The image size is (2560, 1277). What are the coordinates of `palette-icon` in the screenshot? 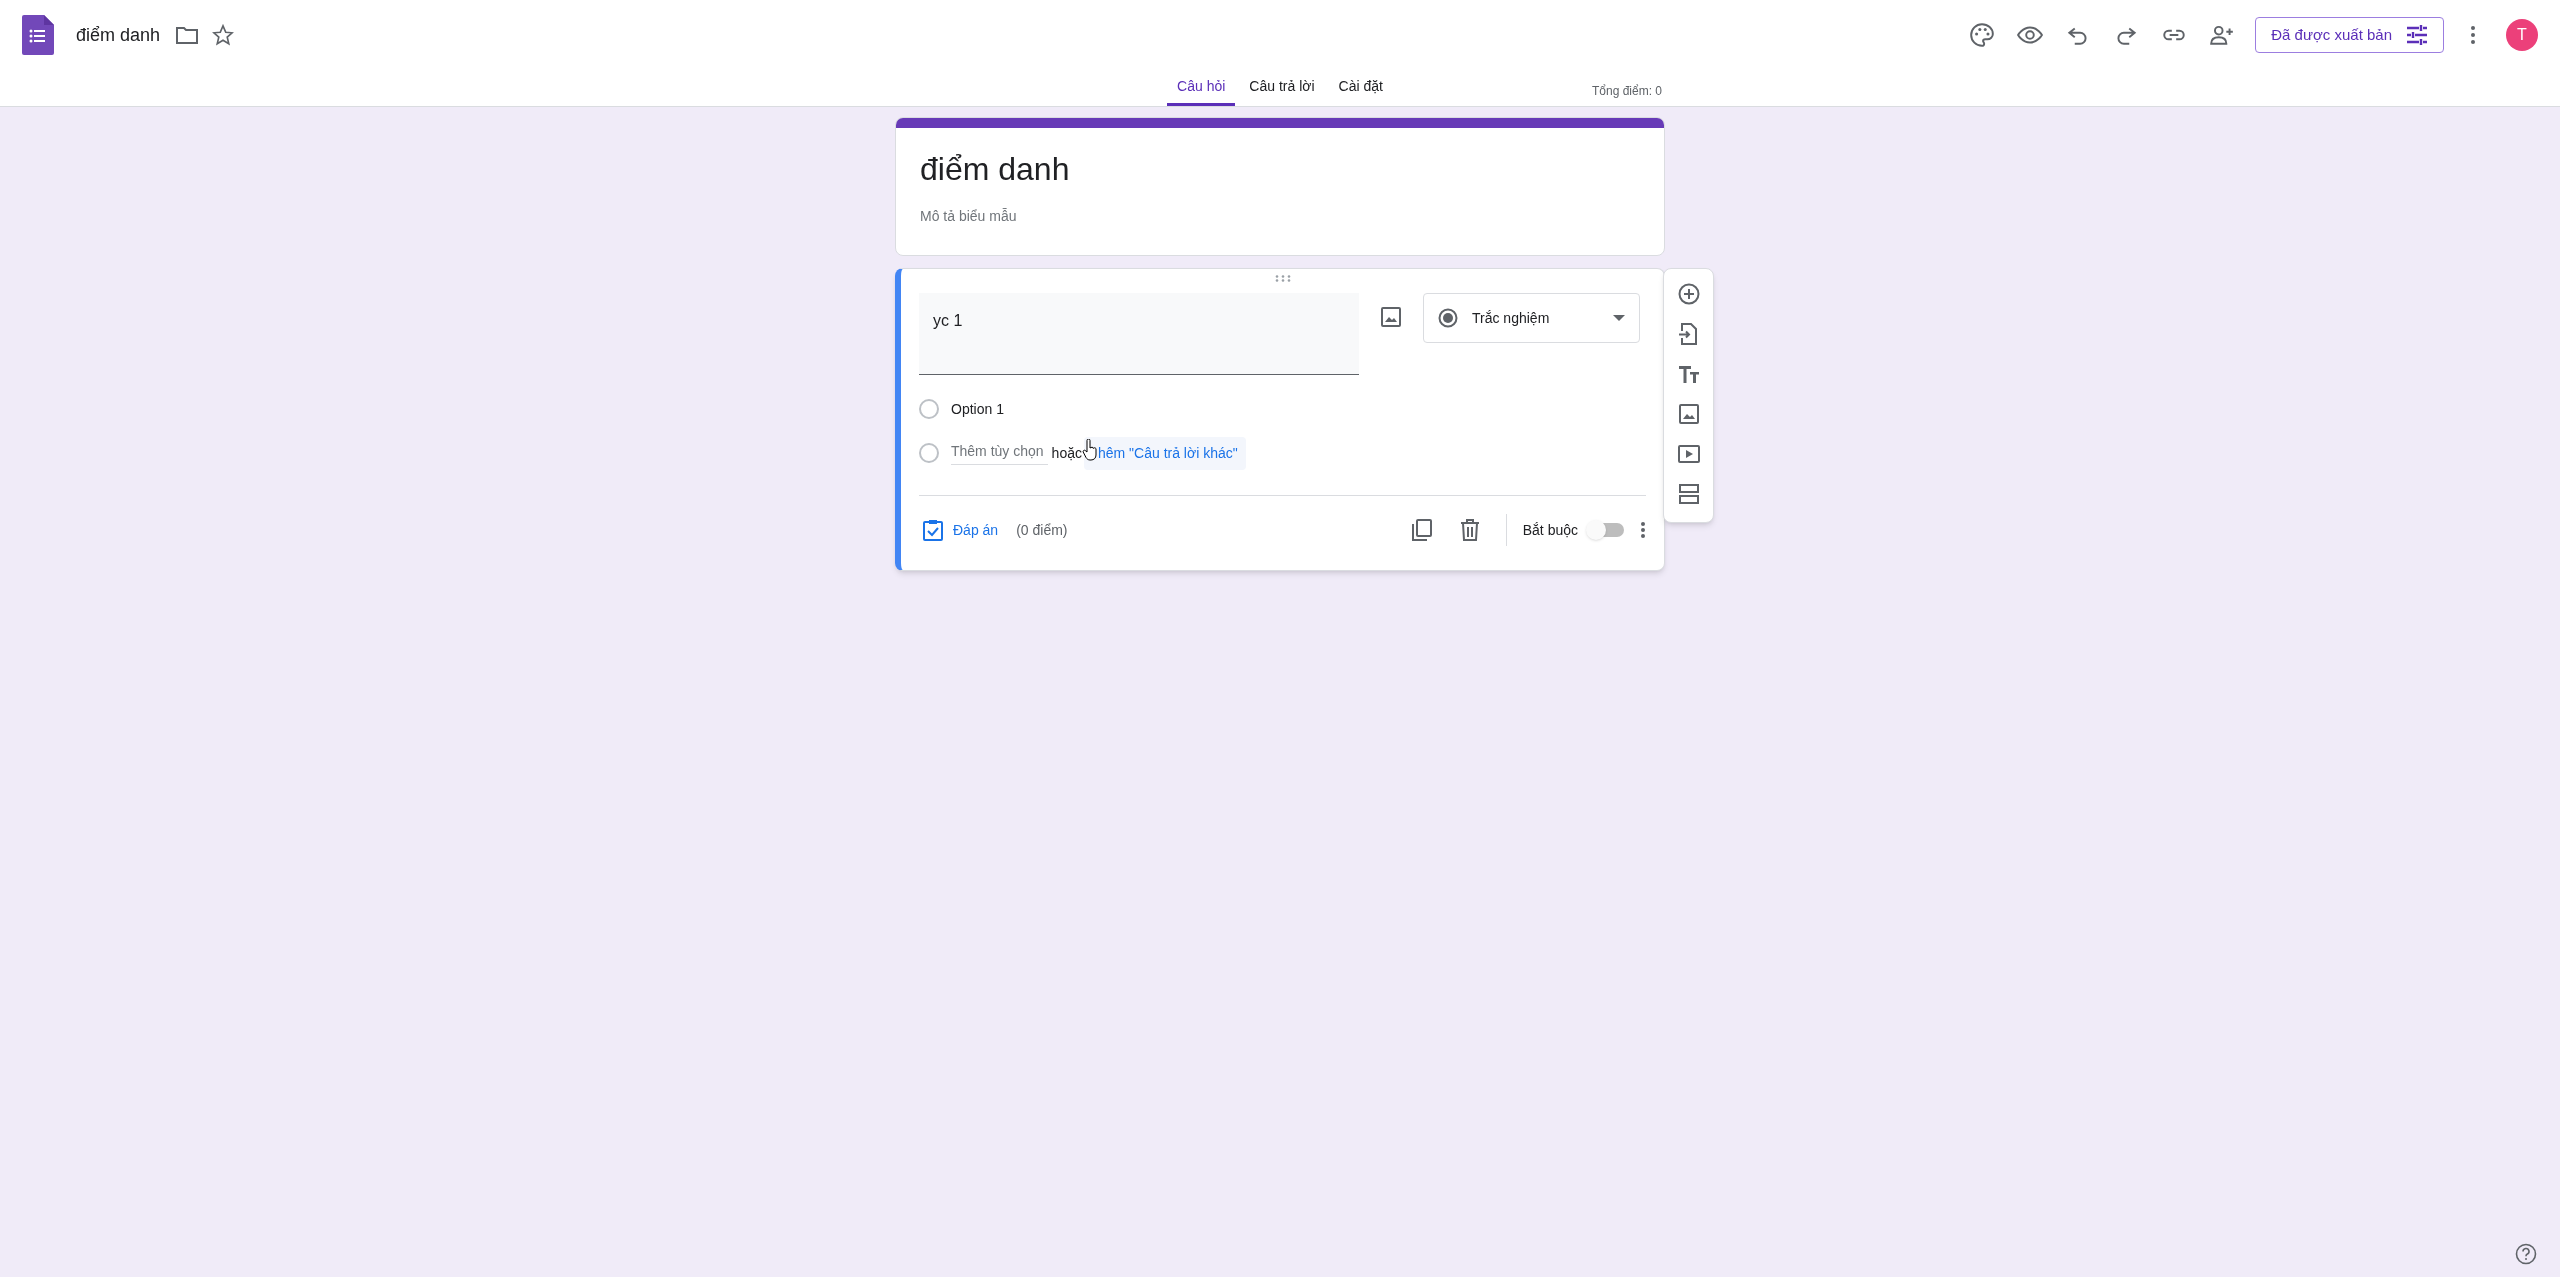 It's located at (1982, 35).